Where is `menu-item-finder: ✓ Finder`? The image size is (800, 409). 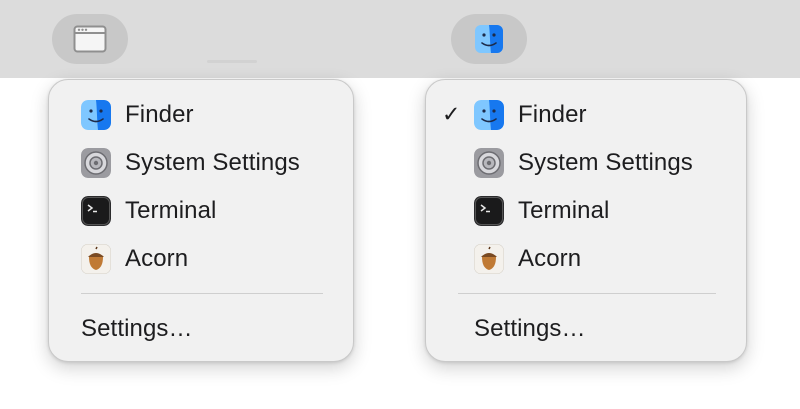 menu-item-finder: ✓ Finder is located at coordinates (586, 115).